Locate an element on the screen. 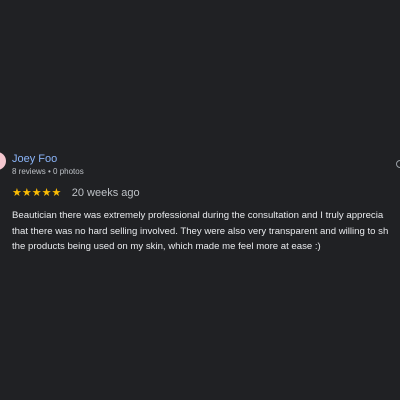 This screenshot has width=400, height=400. rating-row: ★★★★★ 20 weeks ago is located at coordinates (76, 193).